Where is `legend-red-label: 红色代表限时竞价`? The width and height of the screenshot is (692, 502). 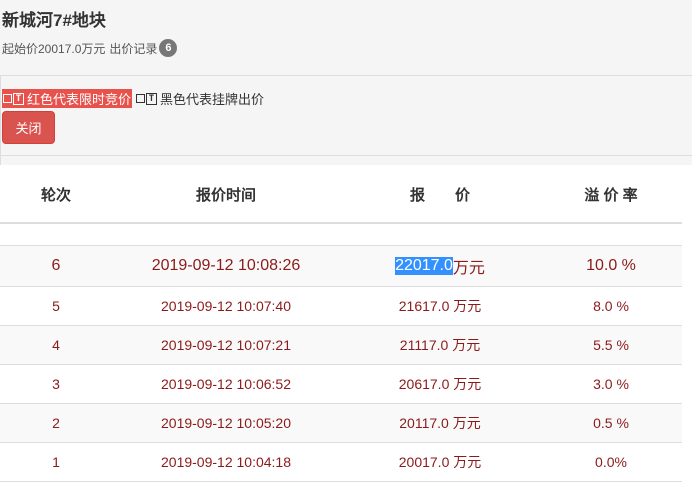 legend-red-label: 红色代表限时竞价 is located at coordinates (79, 99).